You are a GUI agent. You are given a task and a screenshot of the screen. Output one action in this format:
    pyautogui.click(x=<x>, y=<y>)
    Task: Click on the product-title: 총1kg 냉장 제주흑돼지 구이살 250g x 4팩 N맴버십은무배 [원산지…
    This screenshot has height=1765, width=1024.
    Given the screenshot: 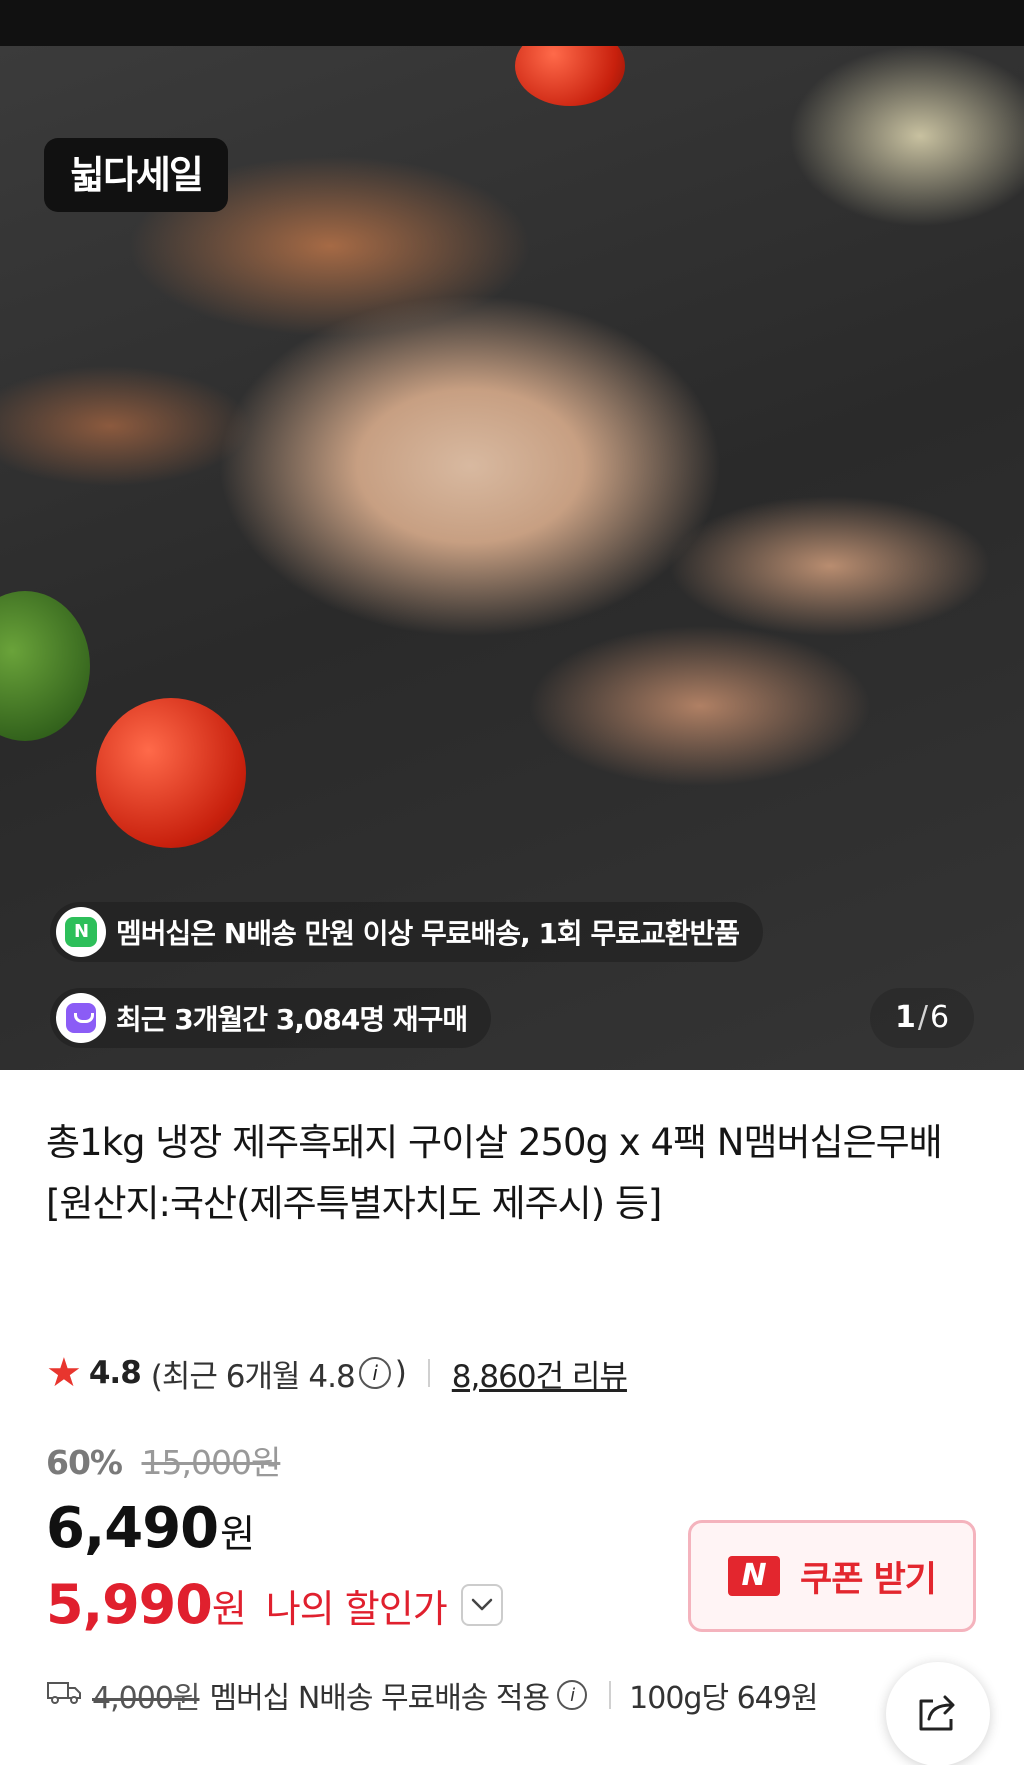 What is the action you would take?
    pyautogui.click(x=494, y=1173)
    